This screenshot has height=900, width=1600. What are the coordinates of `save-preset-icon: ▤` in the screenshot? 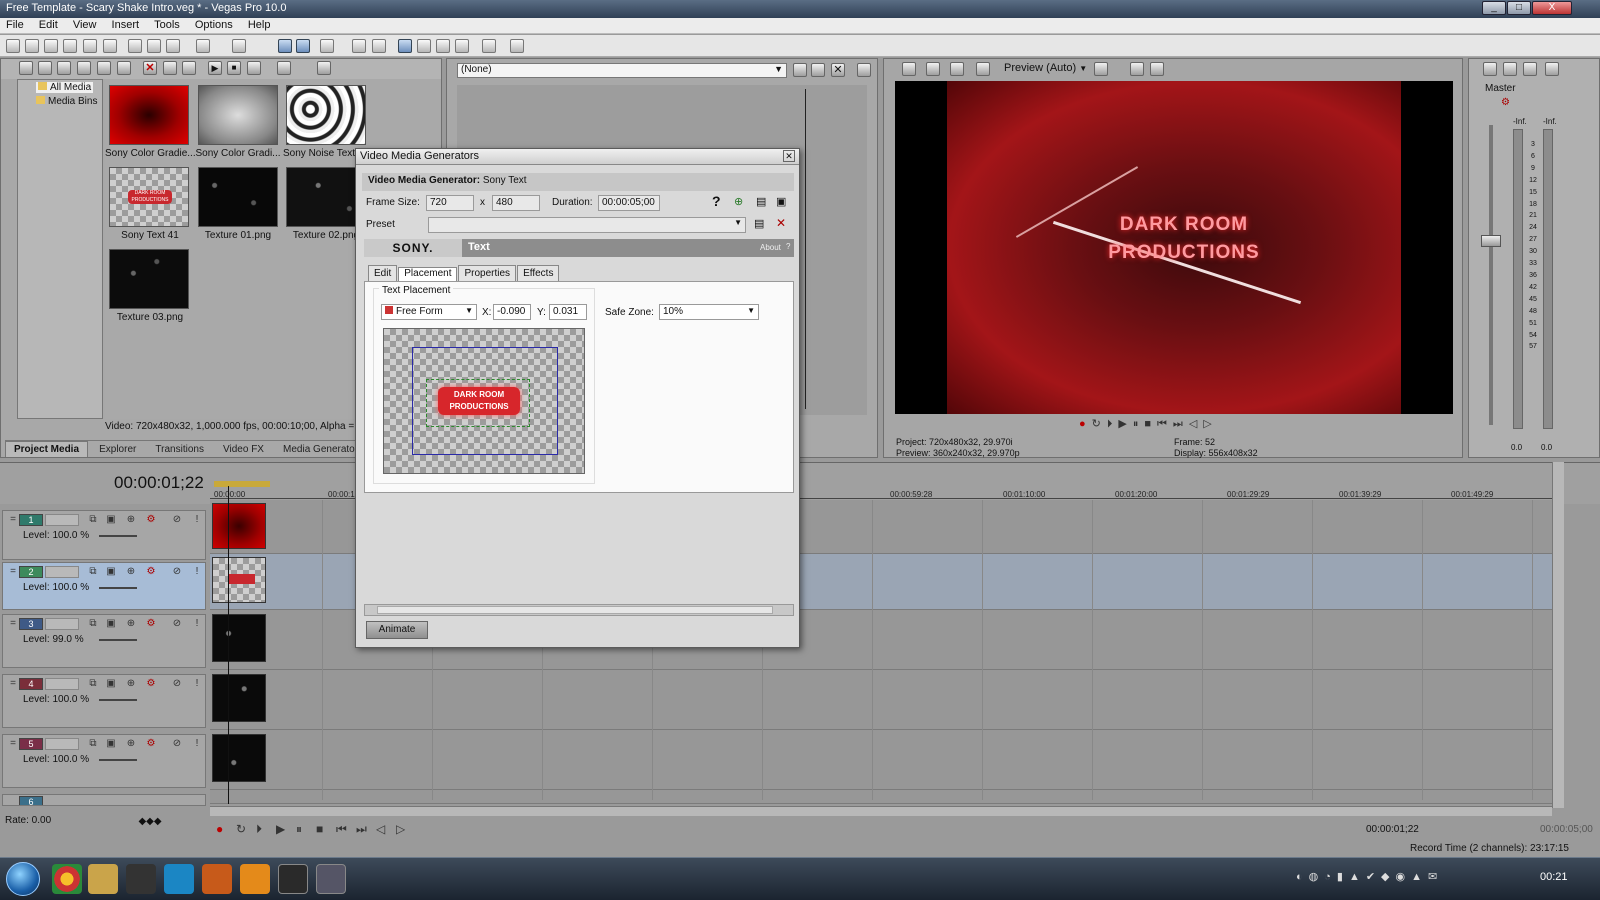 It's located at (761, 201).